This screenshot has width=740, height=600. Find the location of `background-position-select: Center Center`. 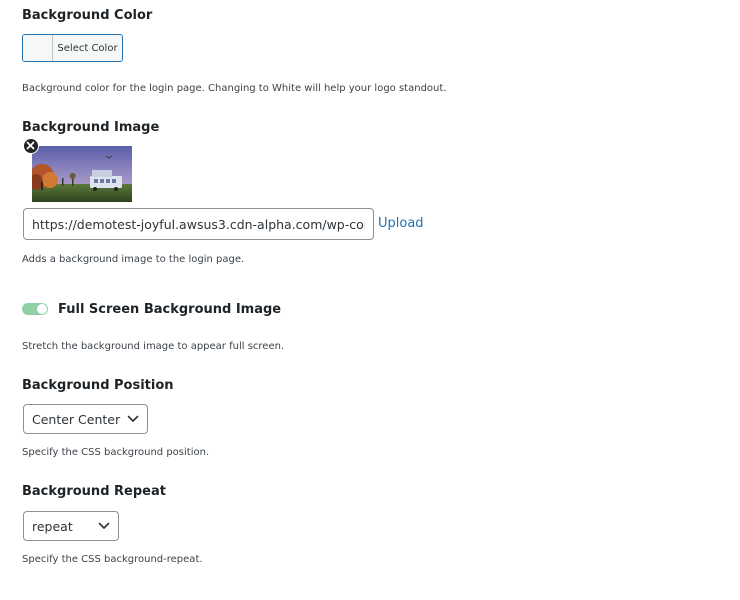

background-position-select: Center Center is located at coordinates (85, 419).